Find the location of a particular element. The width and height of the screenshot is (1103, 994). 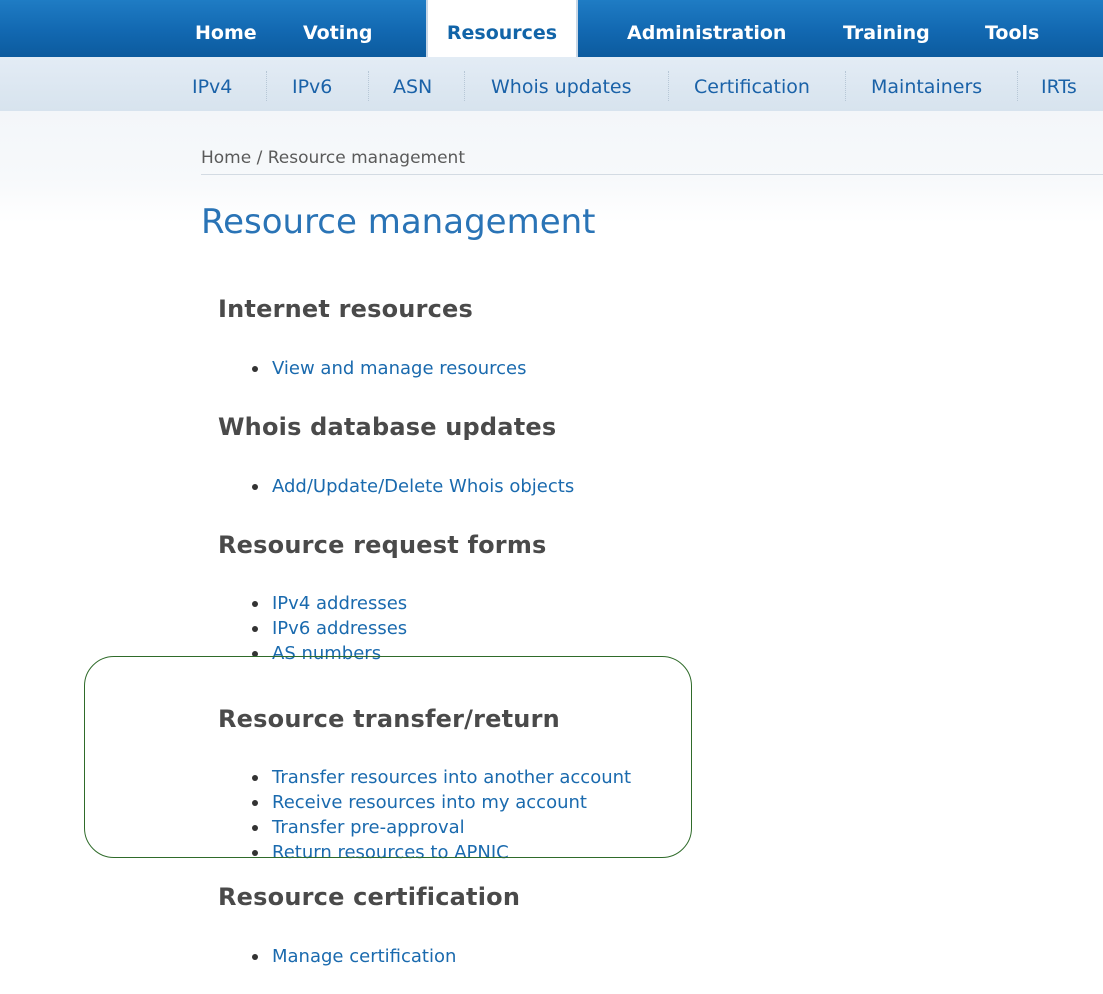

list-item: Transfer resources into another account is located at coordinates (441, 777).